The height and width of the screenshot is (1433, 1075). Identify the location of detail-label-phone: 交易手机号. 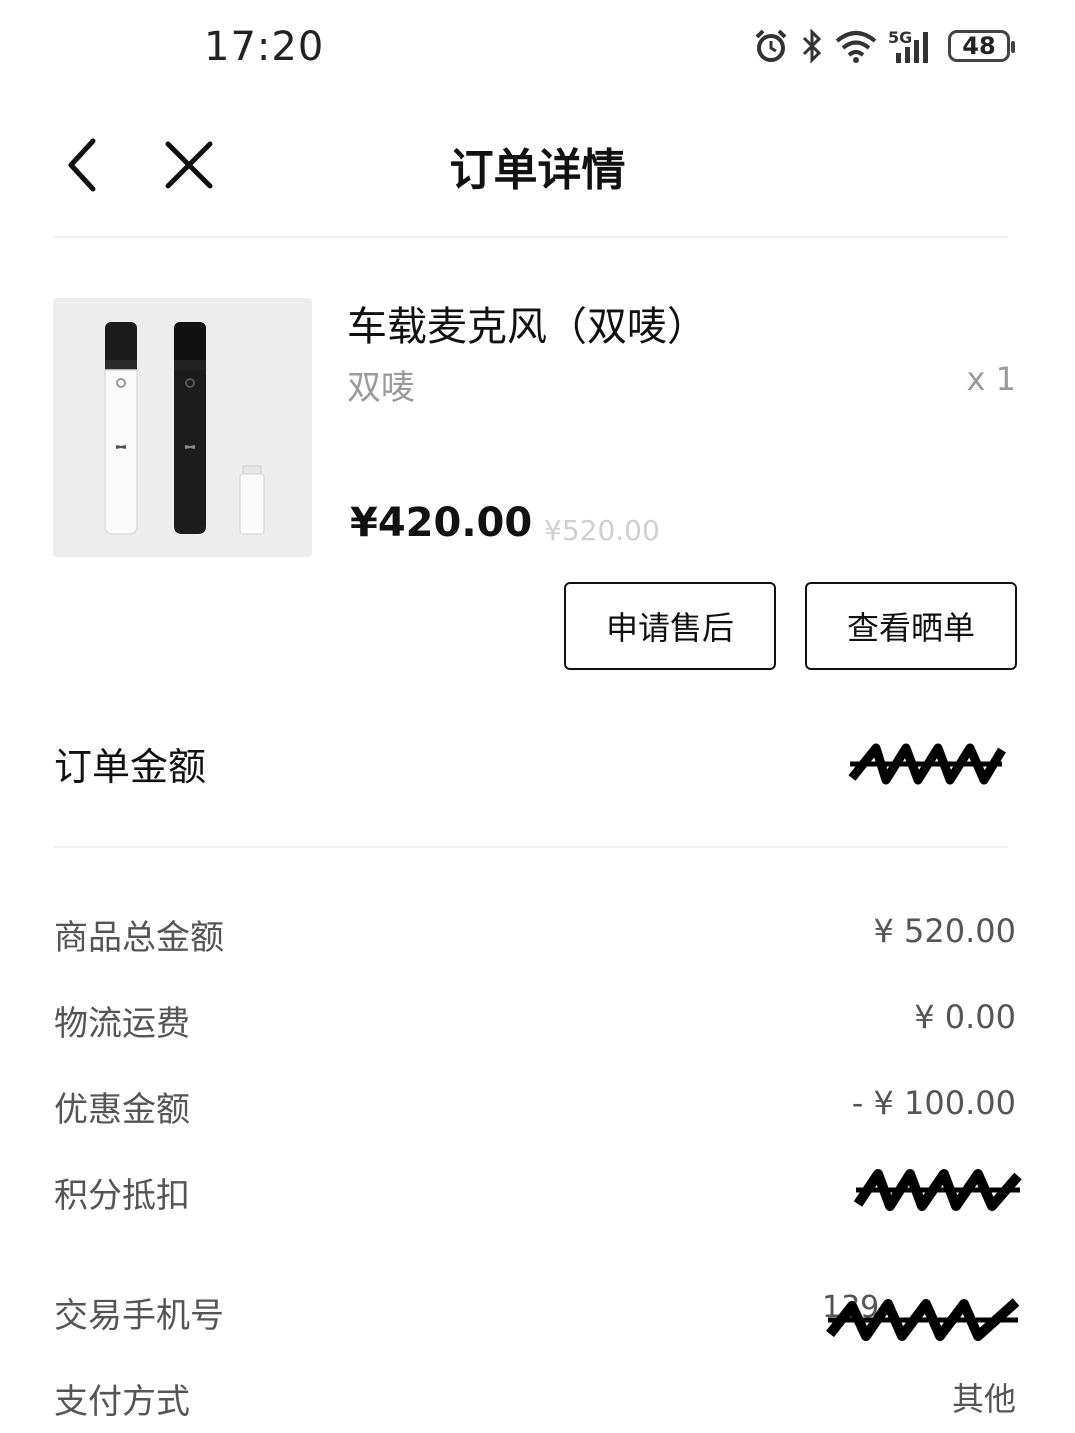
(139, 1316).